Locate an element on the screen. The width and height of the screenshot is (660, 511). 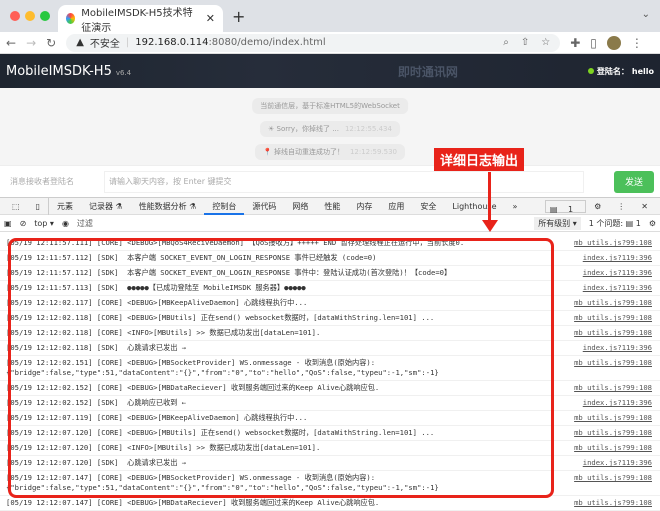
send-button: 发送 is located at coordinates (634, 181).